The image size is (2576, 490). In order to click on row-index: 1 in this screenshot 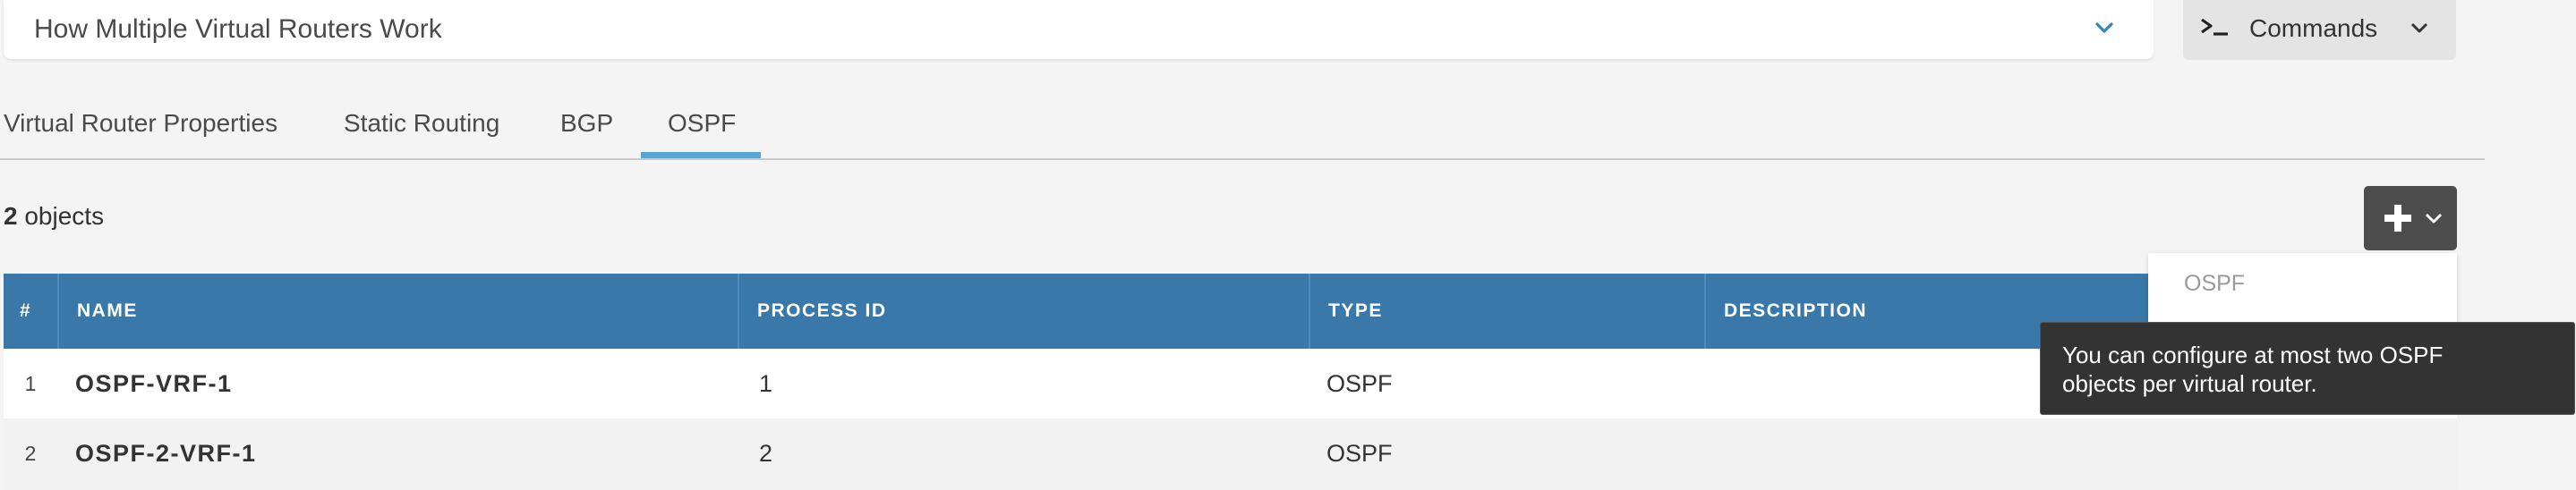, I will do `click(30, 384)`.